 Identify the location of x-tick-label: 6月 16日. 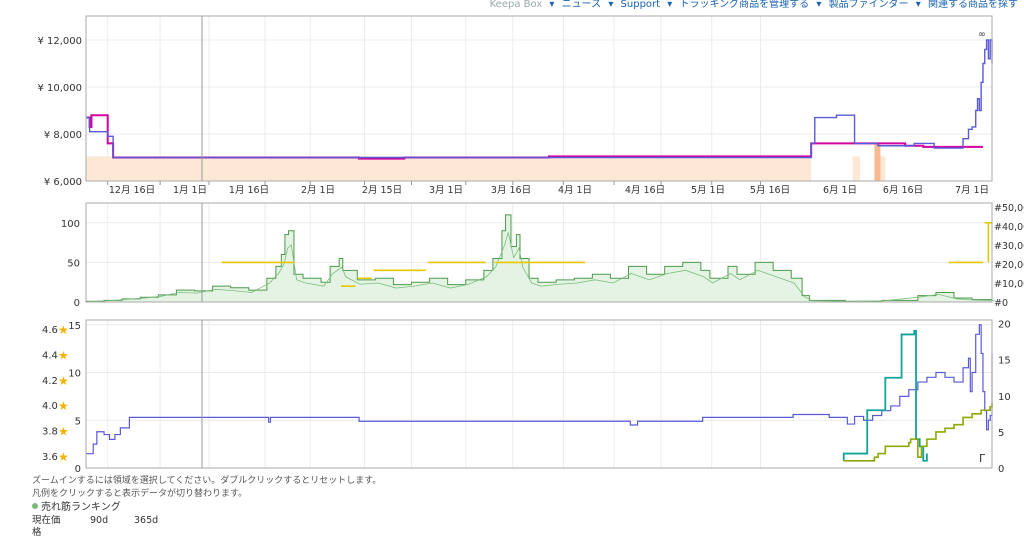
(903, 190).